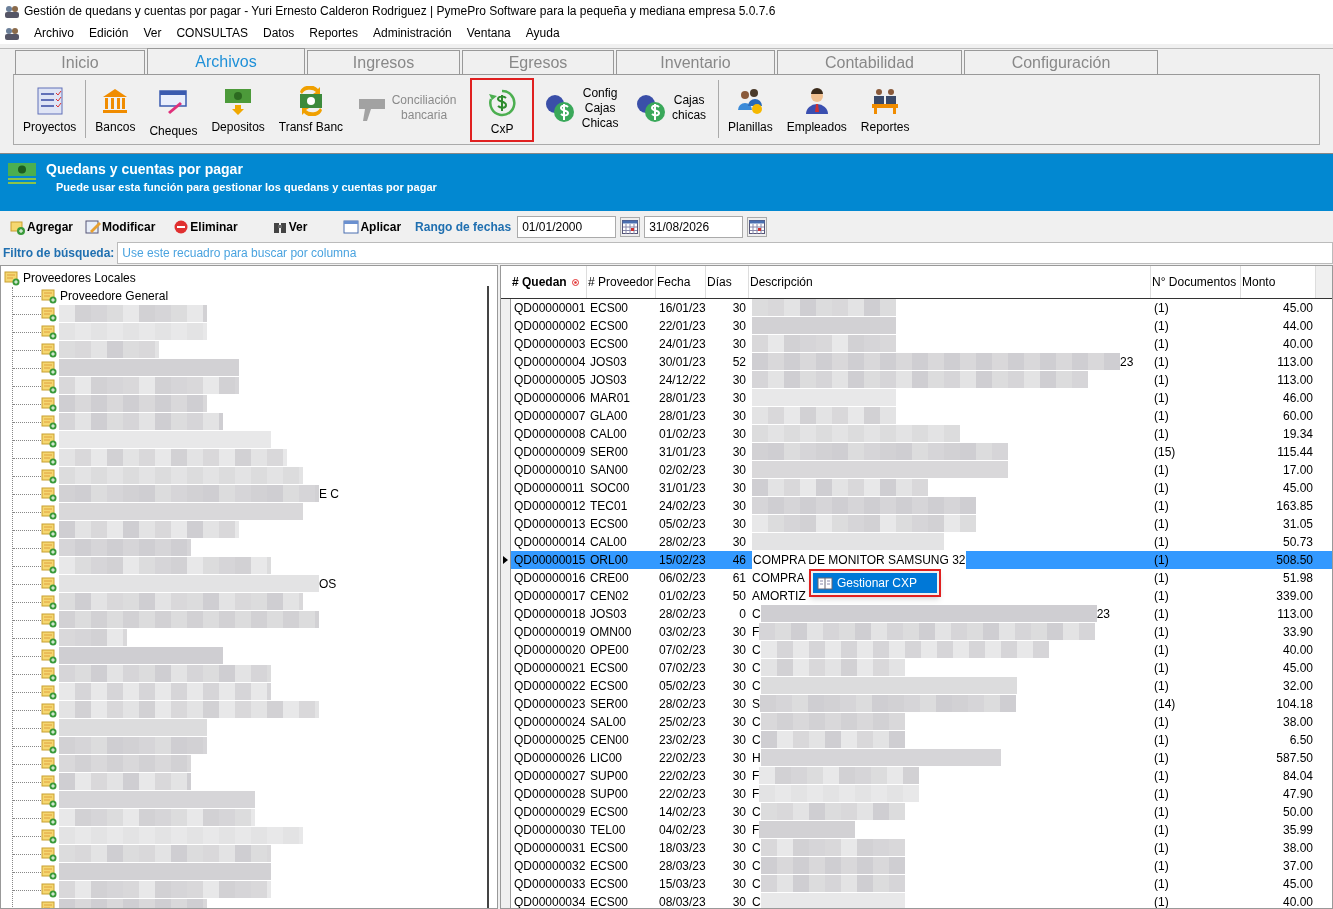 The height and width of the screenshot is (909, 1333). Describe the element at coordinates (115, 111) in the screenshot. I see `ribbon-button: Bancos` at that location.